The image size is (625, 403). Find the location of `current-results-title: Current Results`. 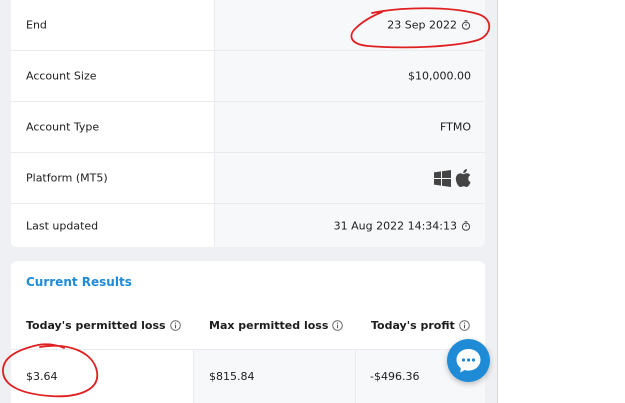

current-results-title: Current Results is located at coordinates (79, 282).